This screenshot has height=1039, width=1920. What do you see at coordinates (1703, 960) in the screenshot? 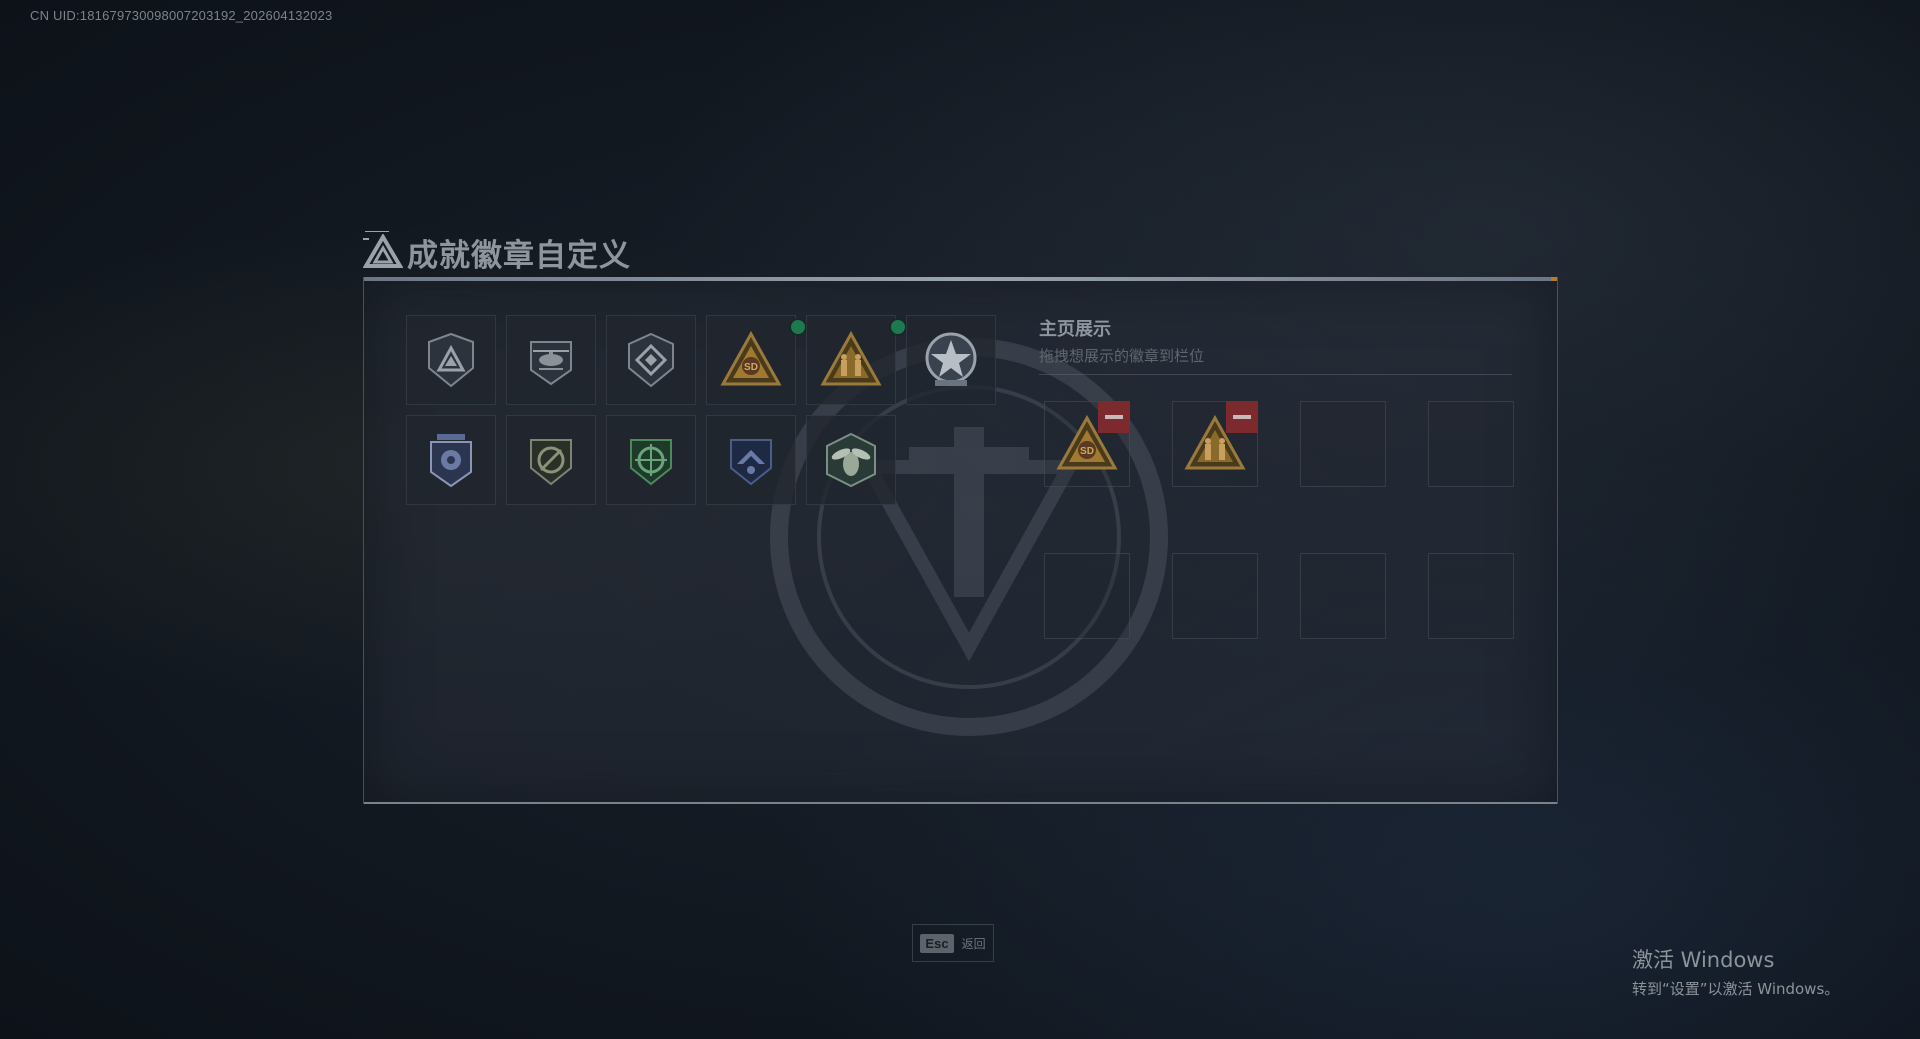
I see `windows-activation-title: 激活 Windows` at bounding box center [1703, 960].